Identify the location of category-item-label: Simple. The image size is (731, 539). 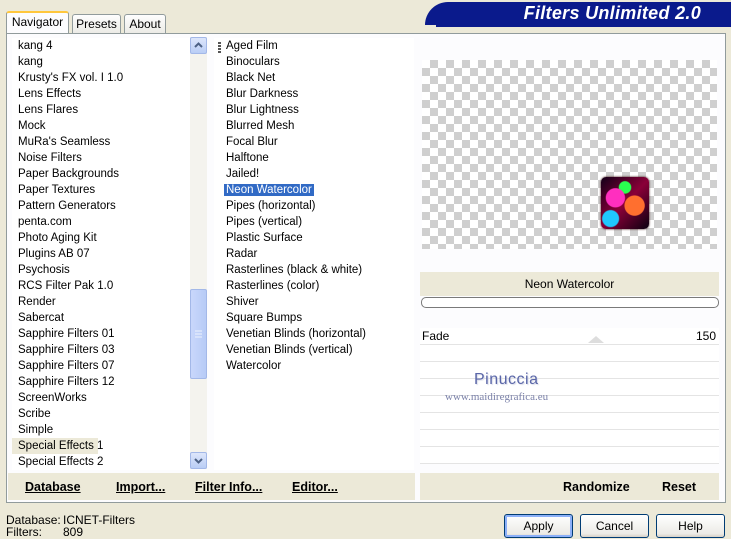
(36, 430).